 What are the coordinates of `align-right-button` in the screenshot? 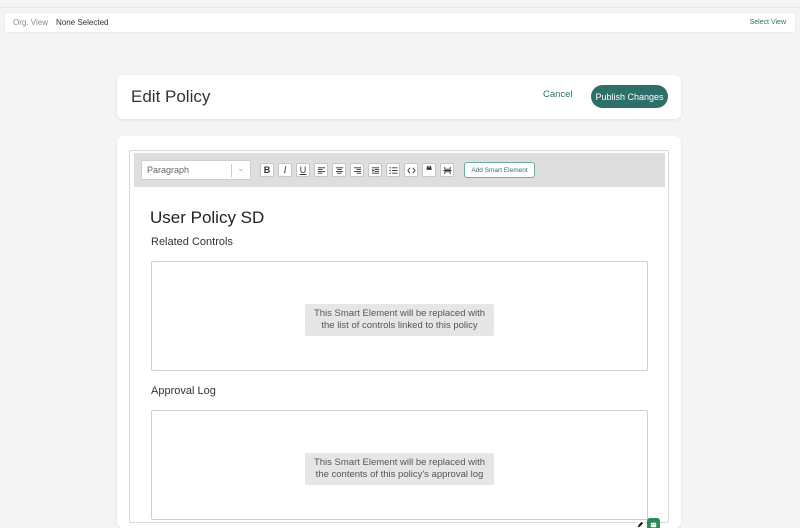 It's located at (357, 170).